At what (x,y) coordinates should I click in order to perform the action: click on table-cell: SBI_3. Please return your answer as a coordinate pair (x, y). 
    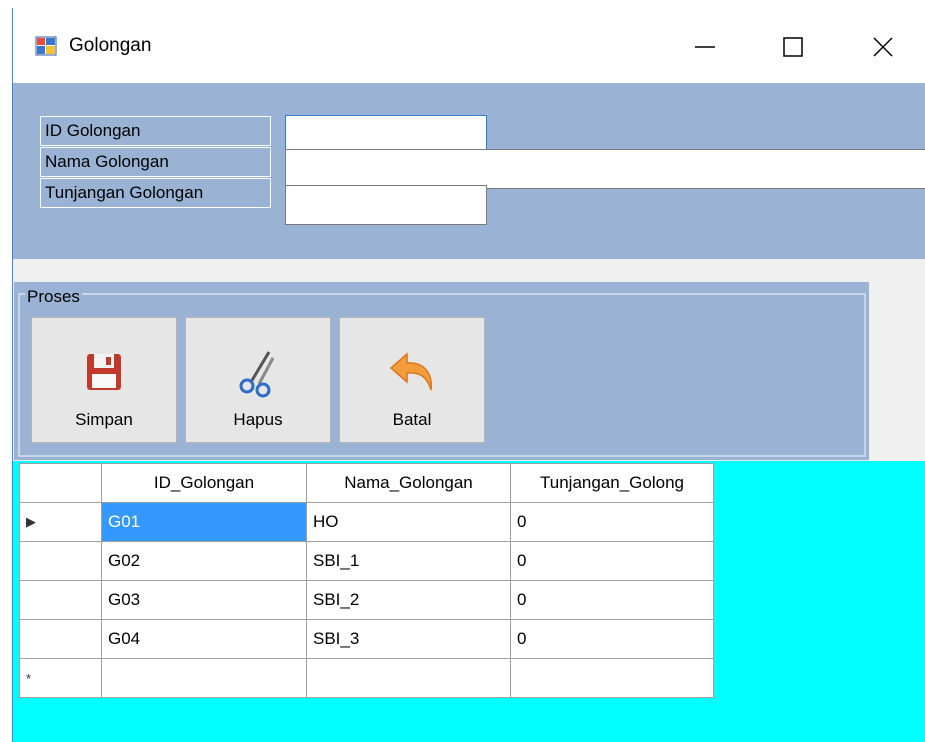
    Looking at the image, I should click on (408, 639).